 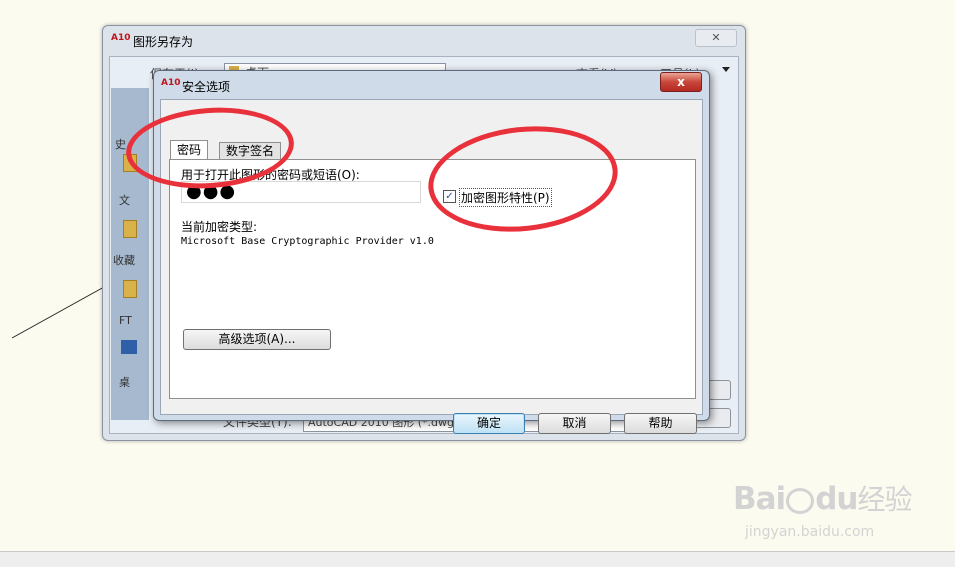 I want to click on tools-dropdown-icon, so click(x=726, y=69).